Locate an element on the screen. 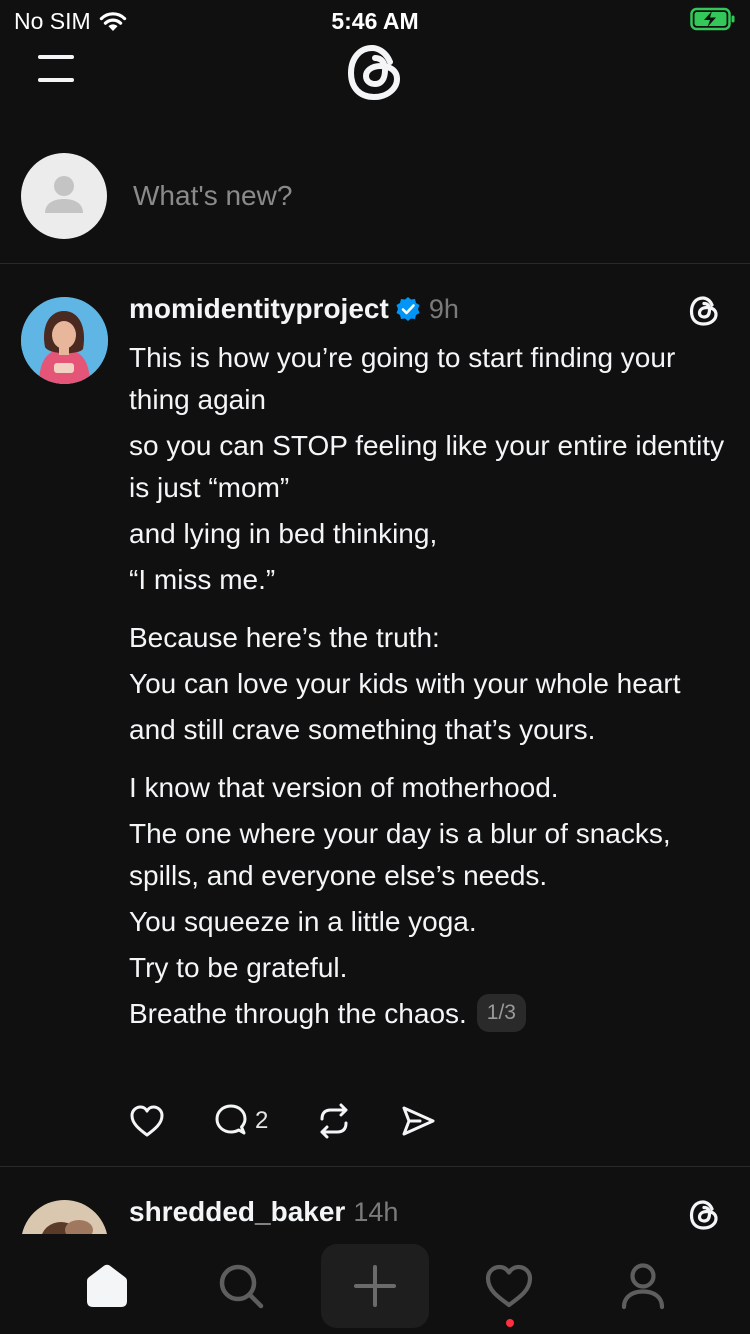 Image resolution: width=750 pixels, height=1334 pixels. tab-search is located at coordinates (241, 1286).